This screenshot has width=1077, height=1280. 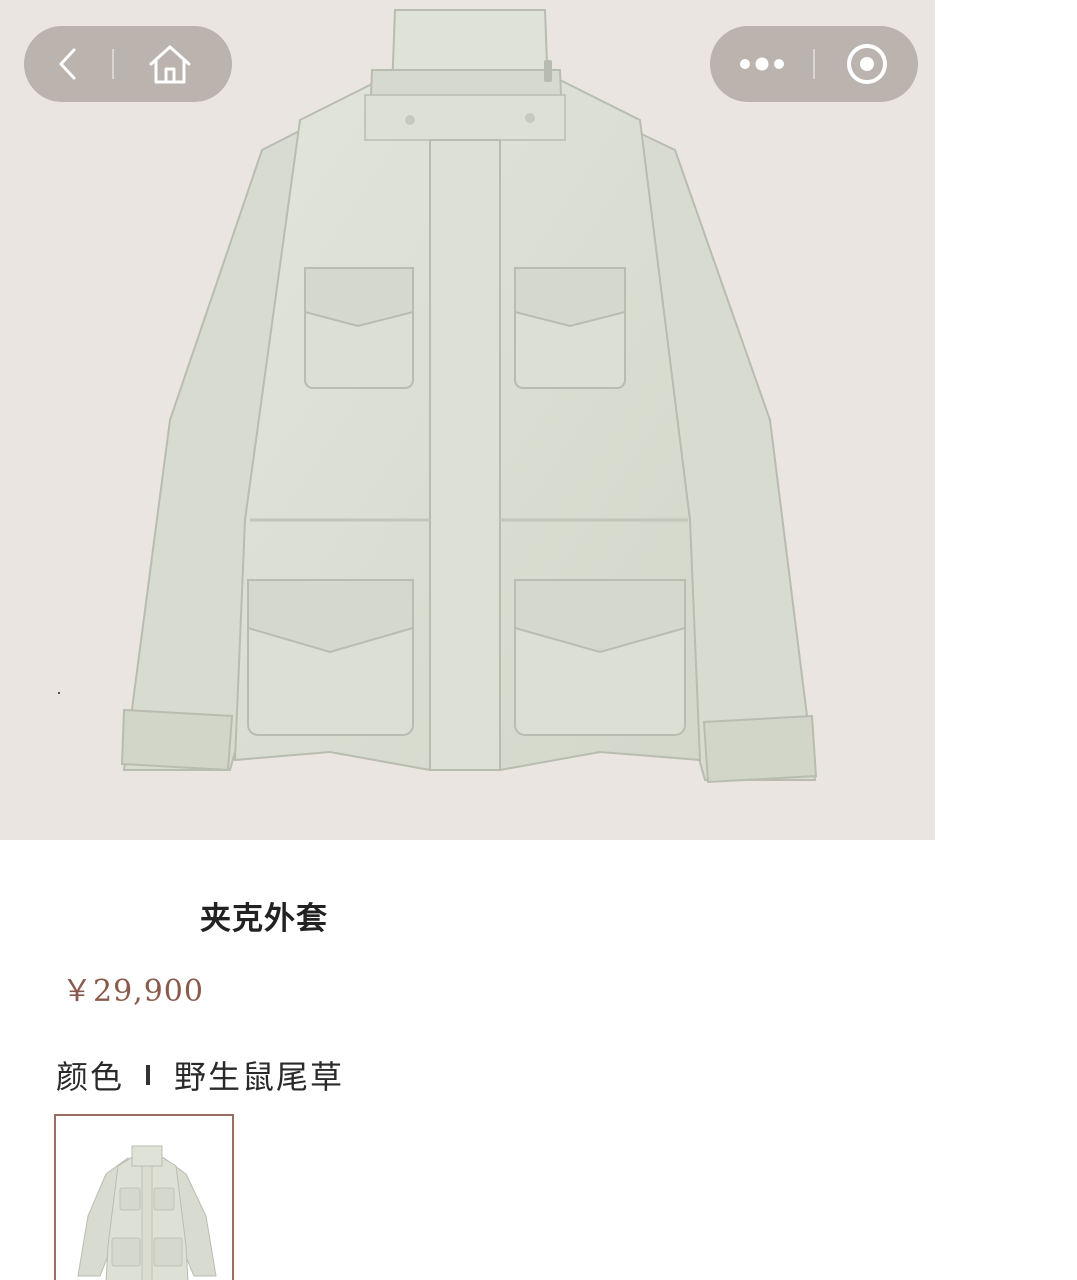 I want to click on home-icon, so click(x=170, y=64).